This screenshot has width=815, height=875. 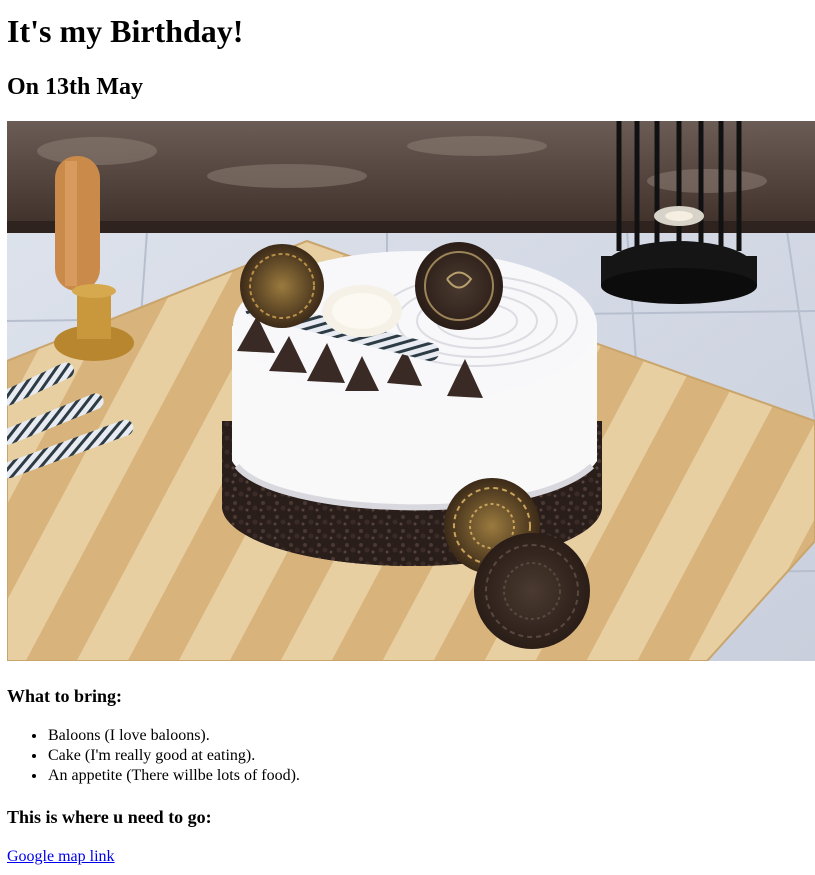 I want to click on page-title: It's my Birthday!, so click(x=125, y=31).